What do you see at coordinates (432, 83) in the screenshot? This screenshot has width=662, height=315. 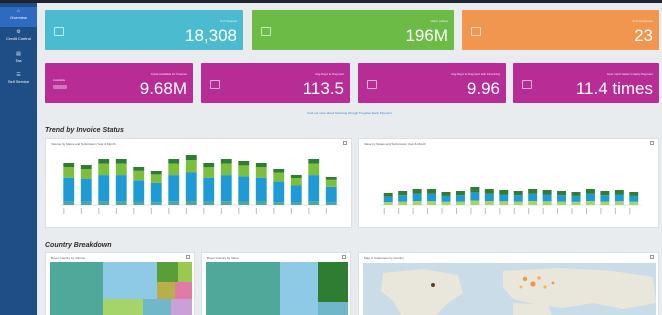 I see `kpi-avg-days-financing: Avg Days to Payment with Financing 9.96` at bounding box center [432, 83].